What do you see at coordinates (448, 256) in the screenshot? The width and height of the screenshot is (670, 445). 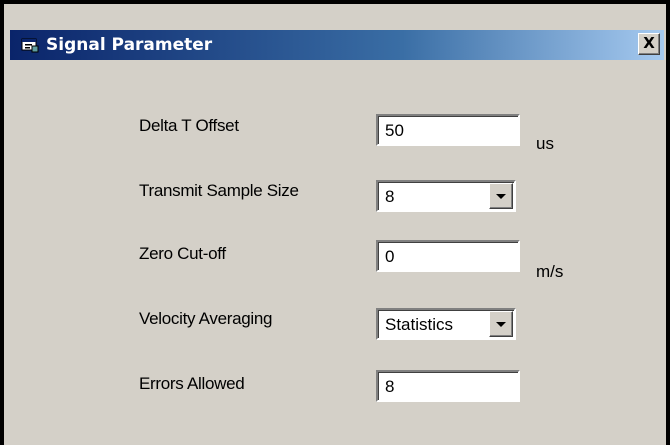 I see `zero-cutoff-input: 0` at bounding box center [448, 256].